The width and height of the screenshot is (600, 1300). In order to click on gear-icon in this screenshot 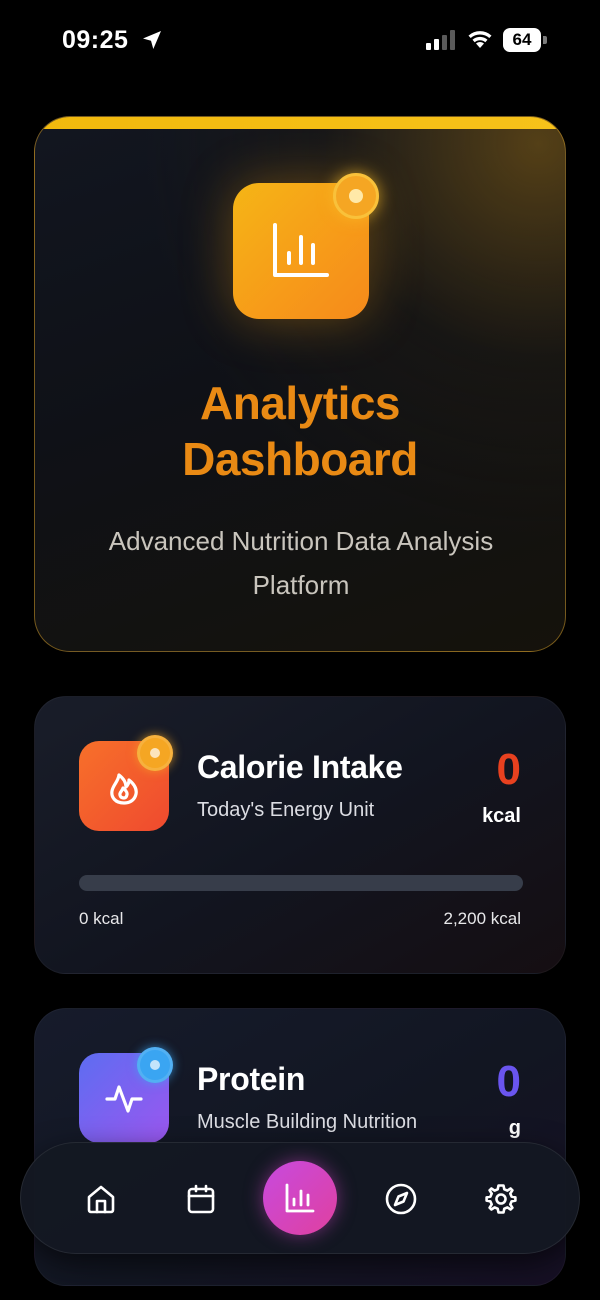, I will do `click(501, 1199)`.